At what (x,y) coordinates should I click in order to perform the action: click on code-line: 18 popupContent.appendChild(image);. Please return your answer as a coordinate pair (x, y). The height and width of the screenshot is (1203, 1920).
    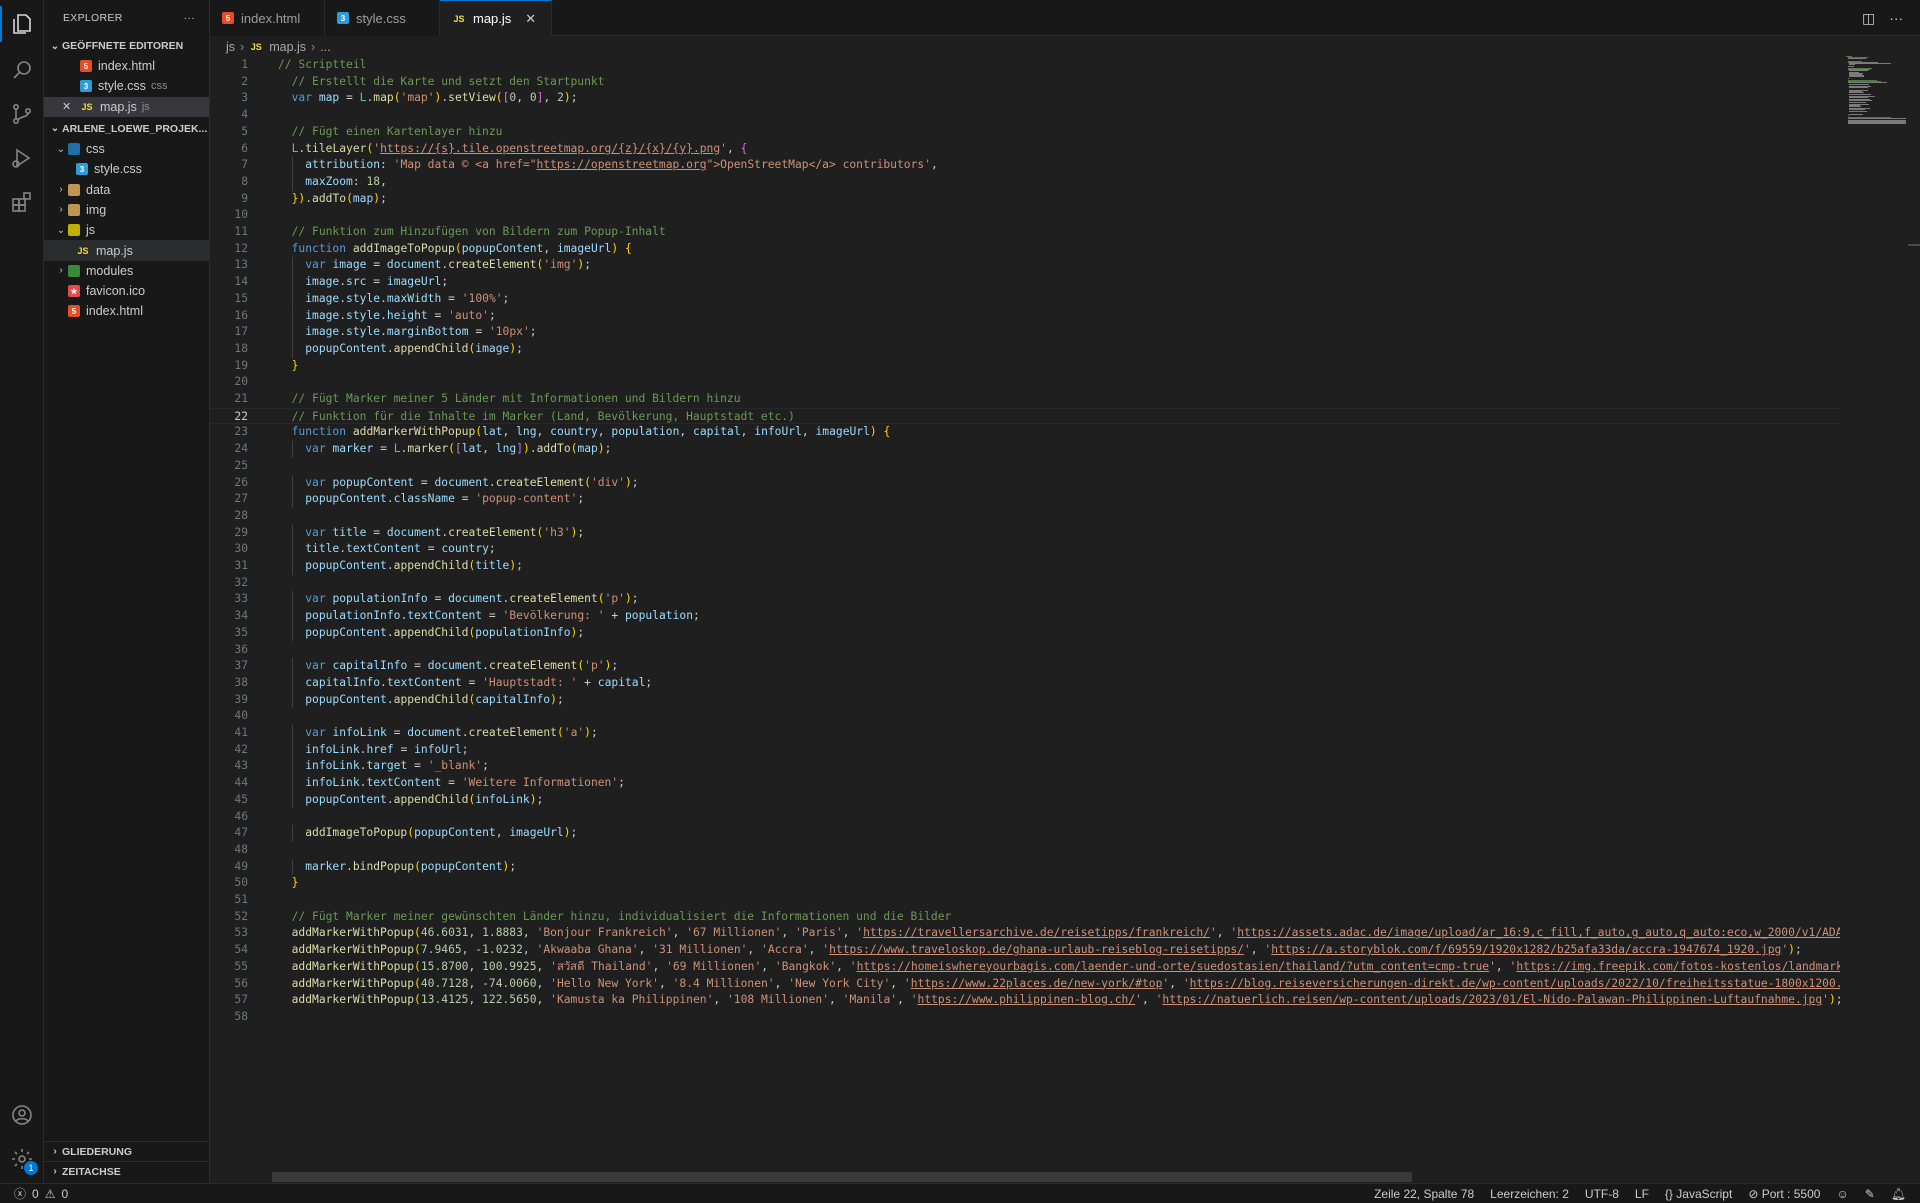
    Looking at the image, I should click on (1025, 349).